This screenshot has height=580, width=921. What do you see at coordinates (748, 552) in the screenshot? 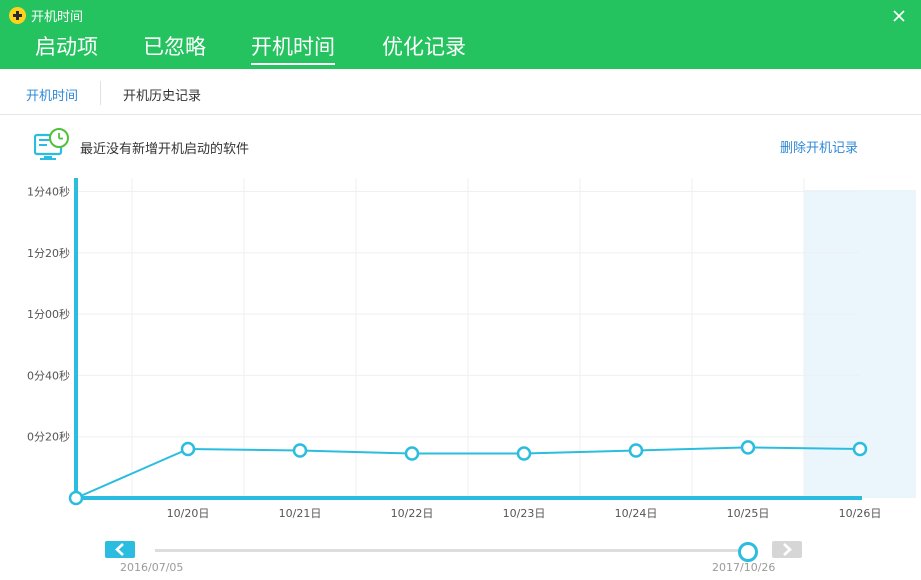
I see `timeline-thumb` at bounding box center [748, 552].